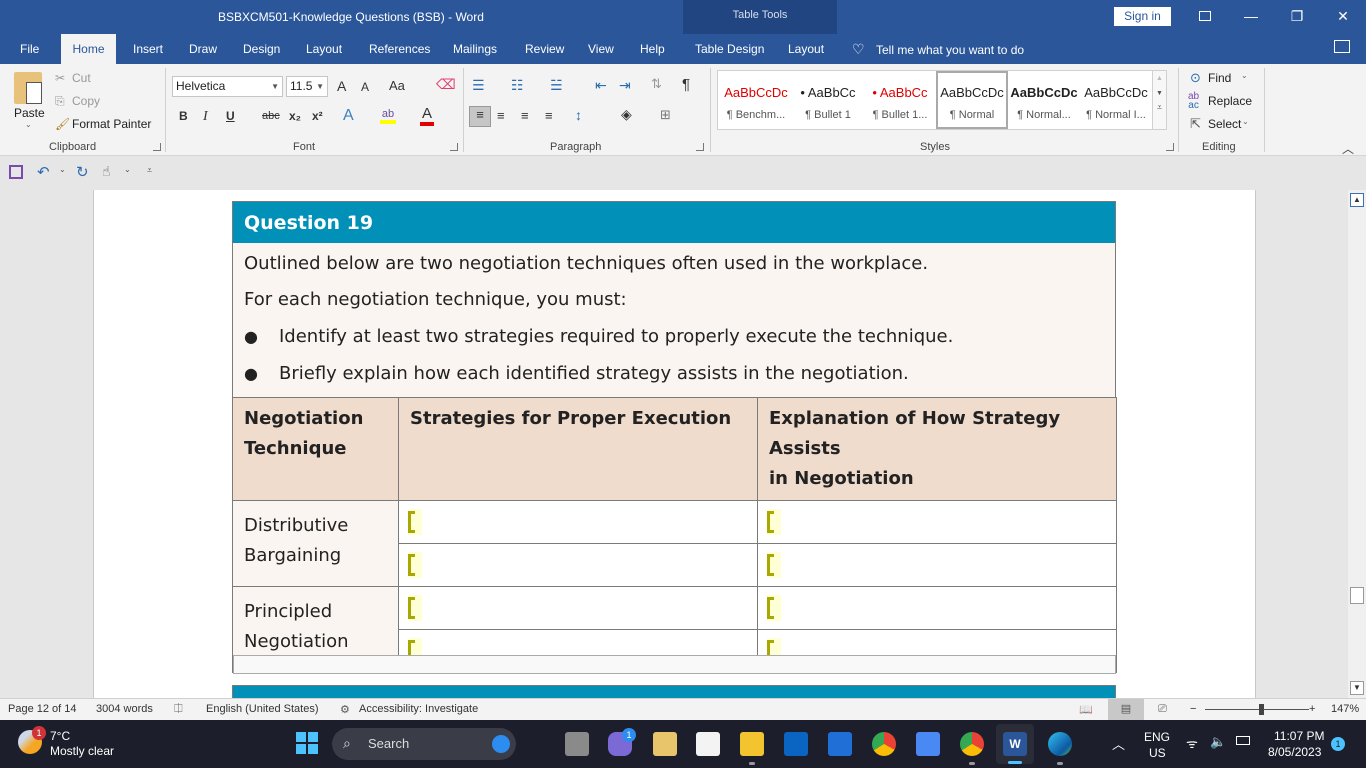 The width and height of the screenshot is (1366, 768). Describe the element at coordinates (1338, 744) in the screenshot. I see `notification-badge: 1` at that location.